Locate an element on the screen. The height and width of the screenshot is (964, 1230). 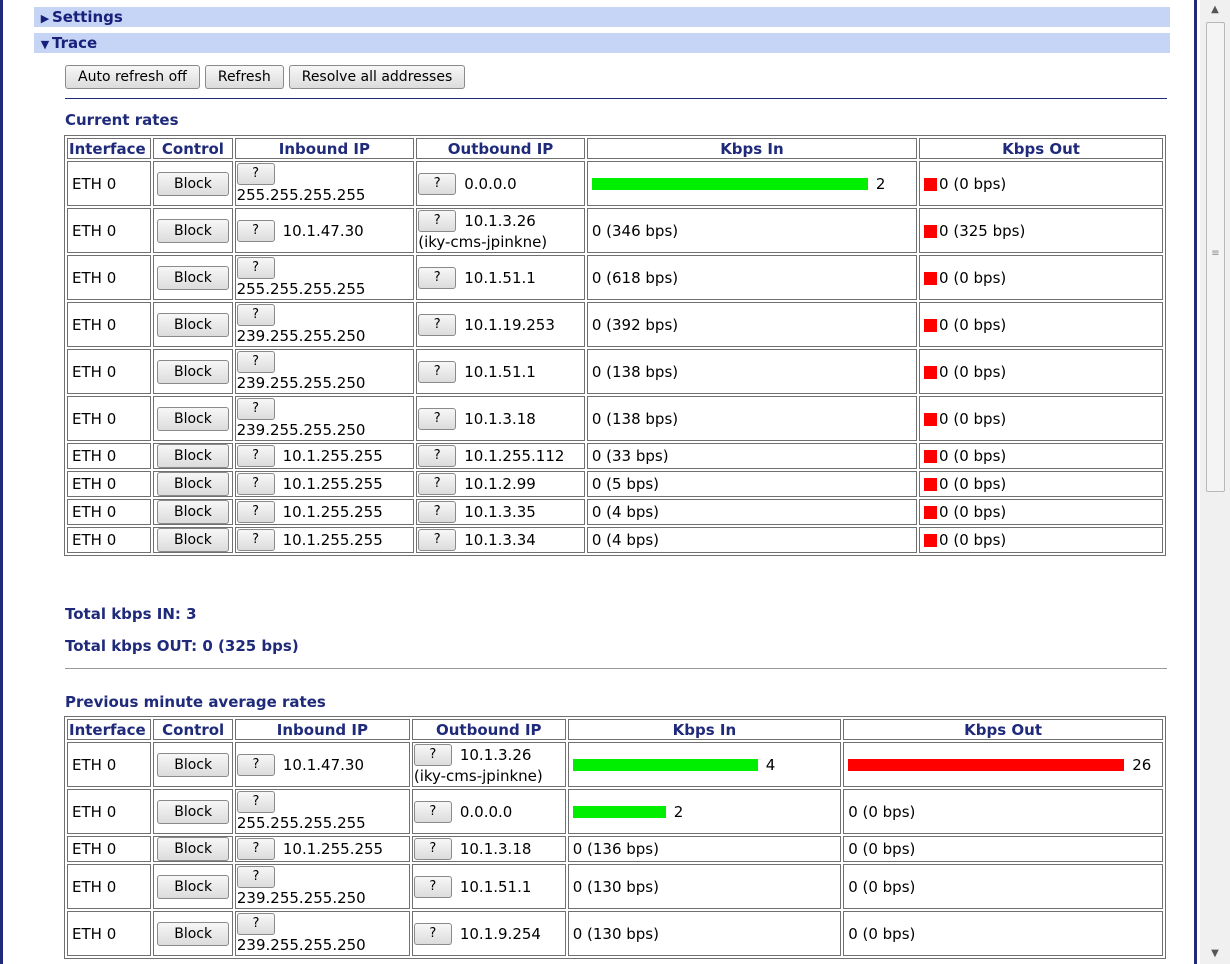
kbps-in-value: 0 (618 bps) is located at coordinates (635, 277).